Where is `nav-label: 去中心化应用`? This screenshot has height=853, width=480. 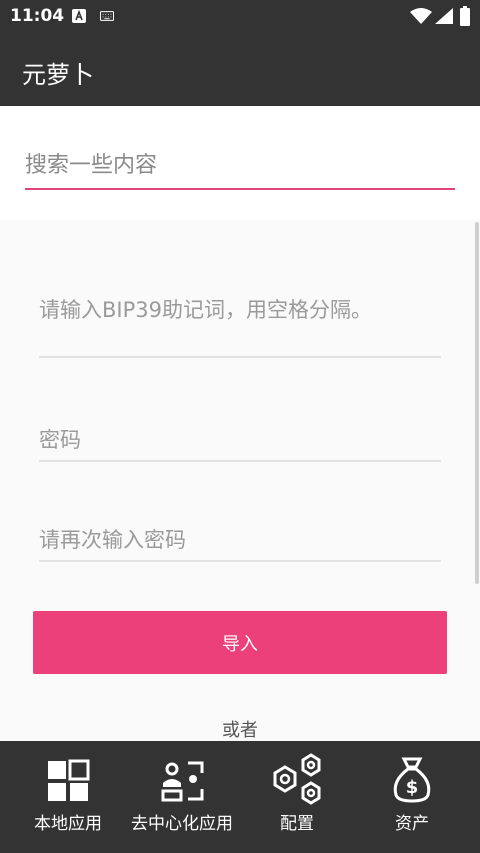
nav-label: 去中心化应用 is located at coordinates (182, 824).